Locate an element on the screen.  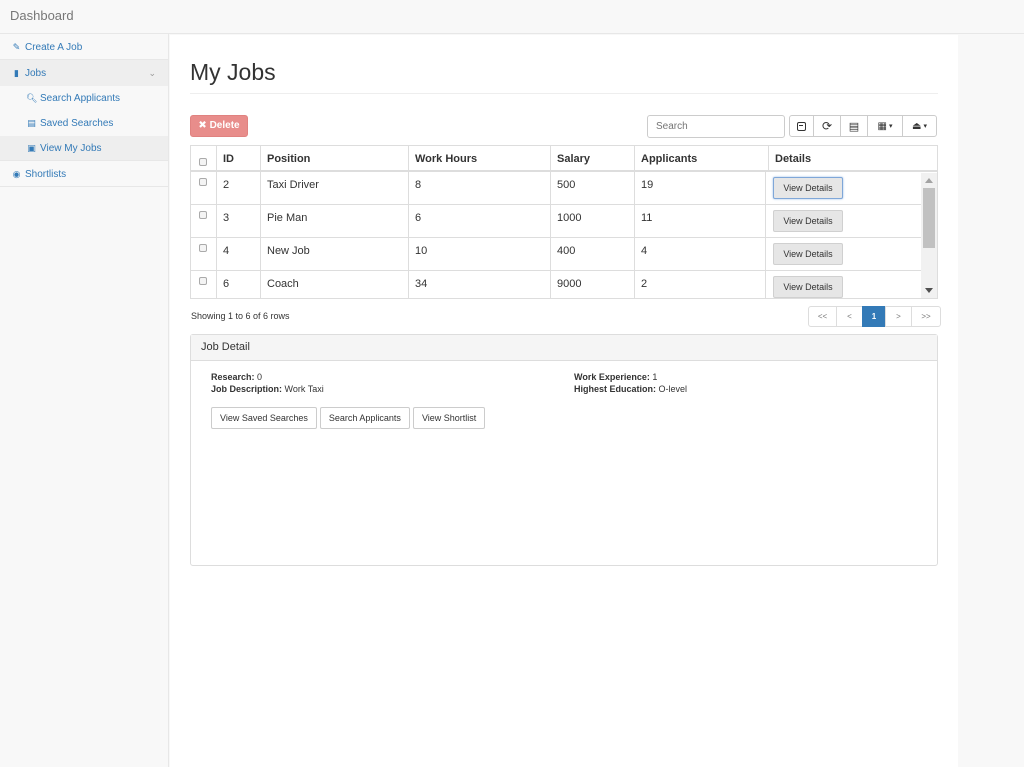
cell-position: Pie Man is located at coordinates (334, 221).